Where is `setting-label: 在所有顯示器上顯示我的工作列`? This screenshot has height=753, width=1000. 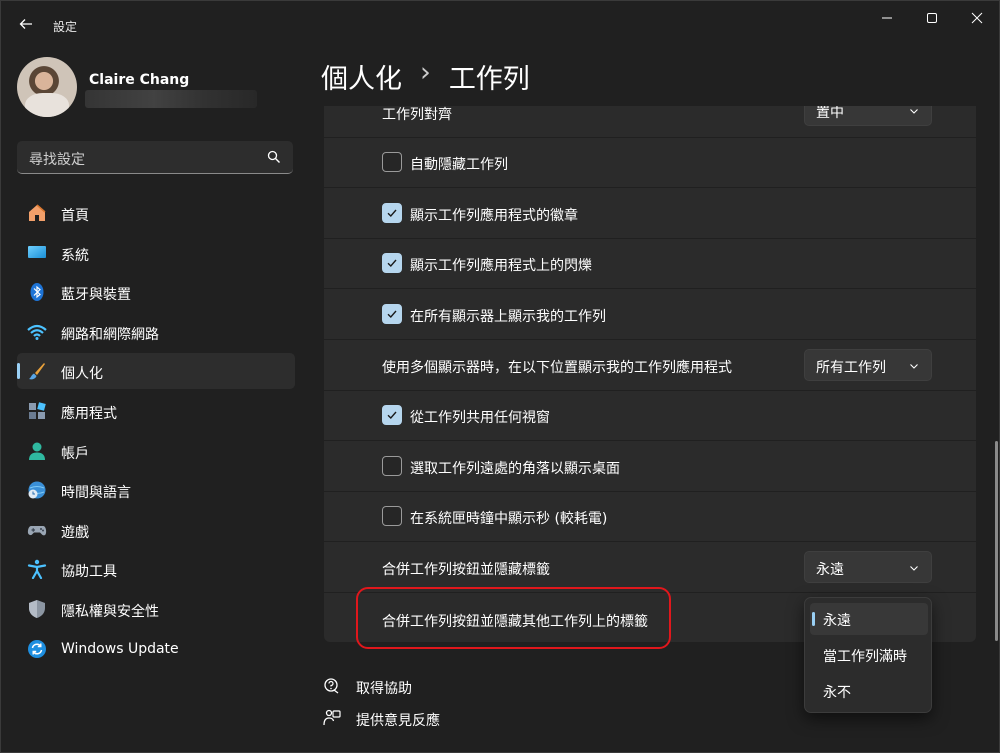 setting-label: 在所有顯示器上顯示我的工作列 is located at coordinates (508, 317).